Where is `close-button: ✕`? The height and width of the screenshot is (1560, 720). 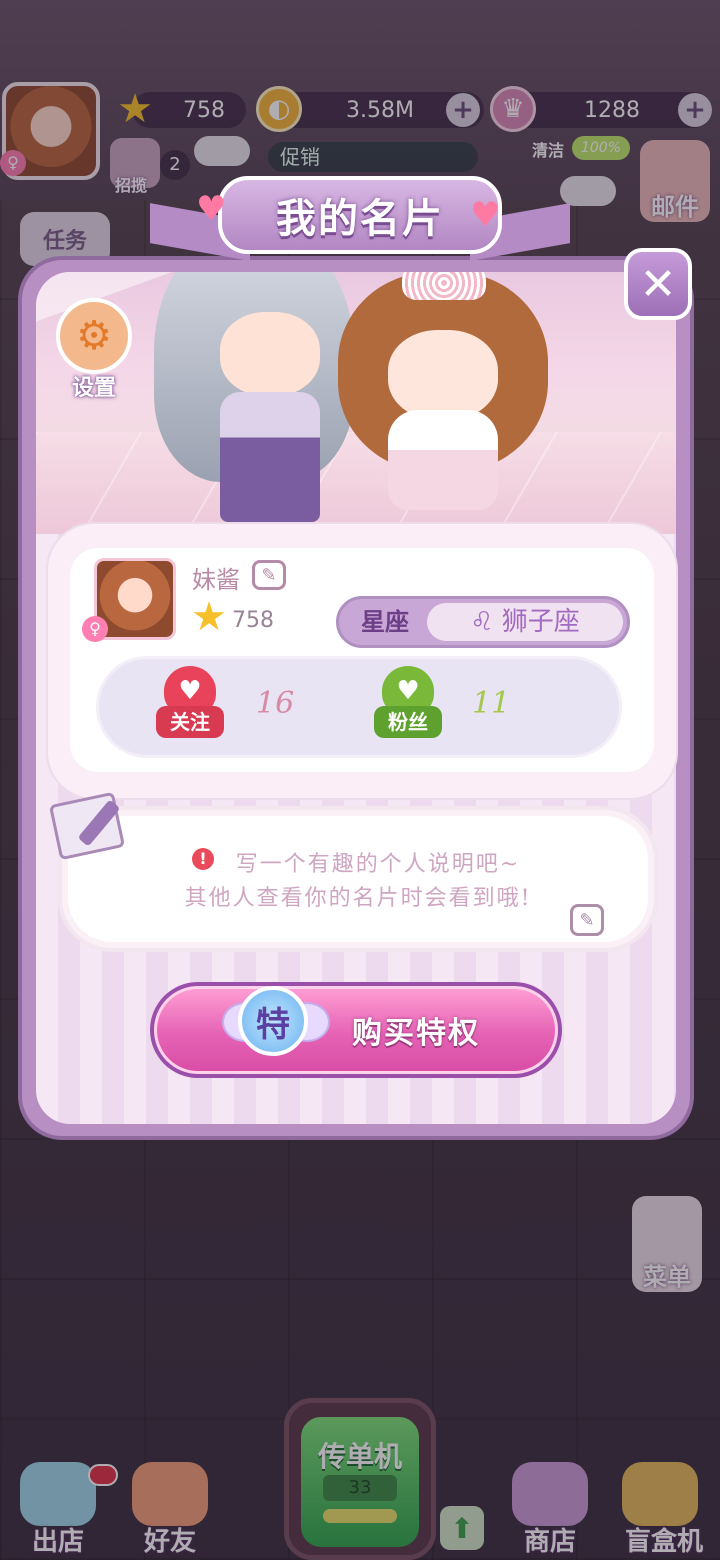 close-button: ✕ is located at coordinates (658, 284).